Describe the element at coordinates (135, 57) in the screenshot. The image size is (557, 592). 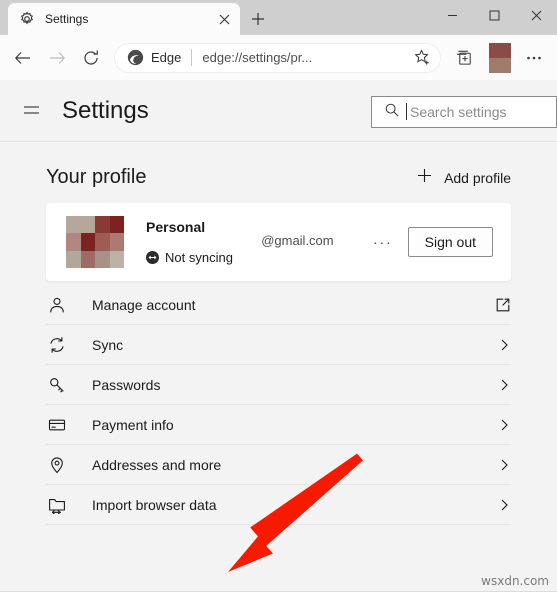
I see `edge-logo-icon` at that location.